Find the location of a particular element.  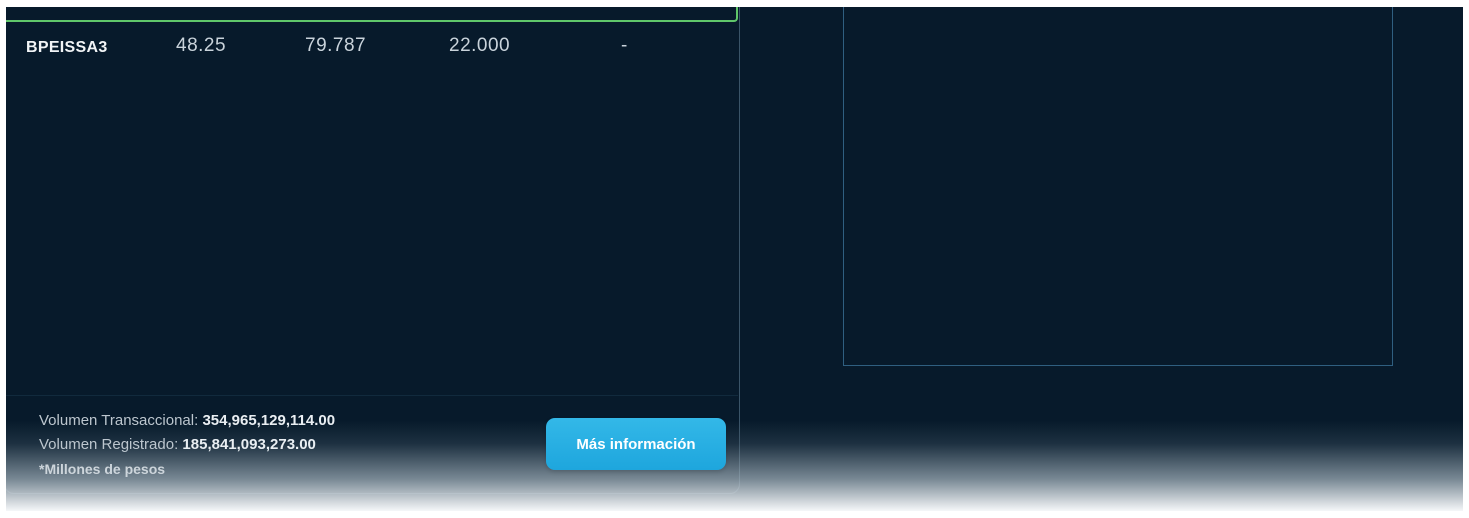

currency-note: *Millones de pesos is located at coordinates (102, 469).